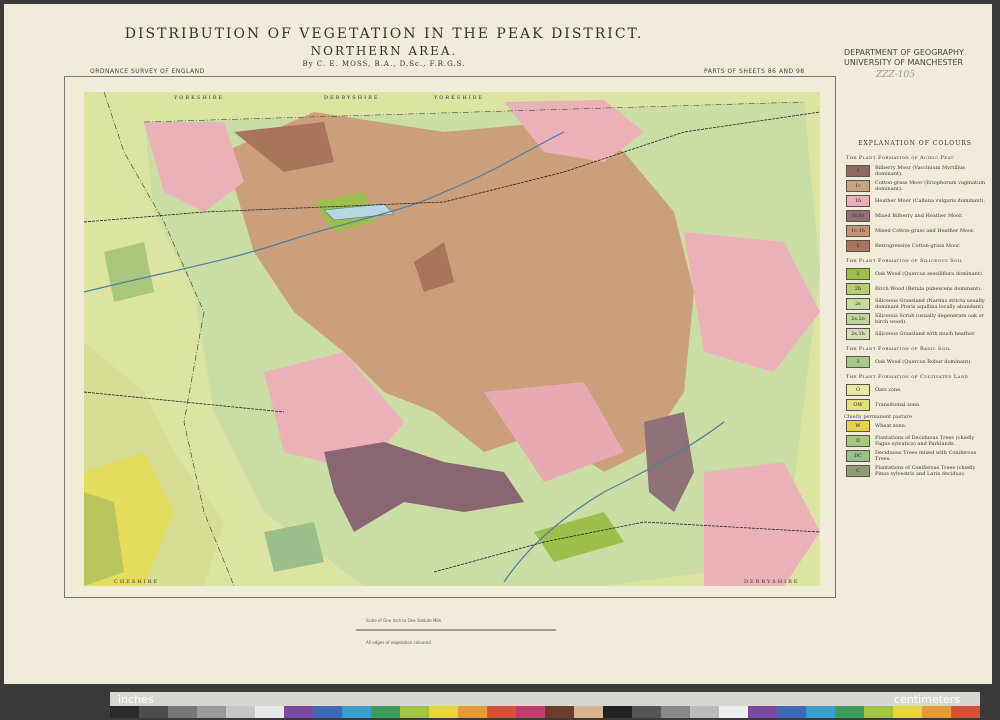  Describe the element at coordinates (928, 289) in the screenshot. I see `legend-label: Birch Wood (Betula pubescens dominant).` at that location.